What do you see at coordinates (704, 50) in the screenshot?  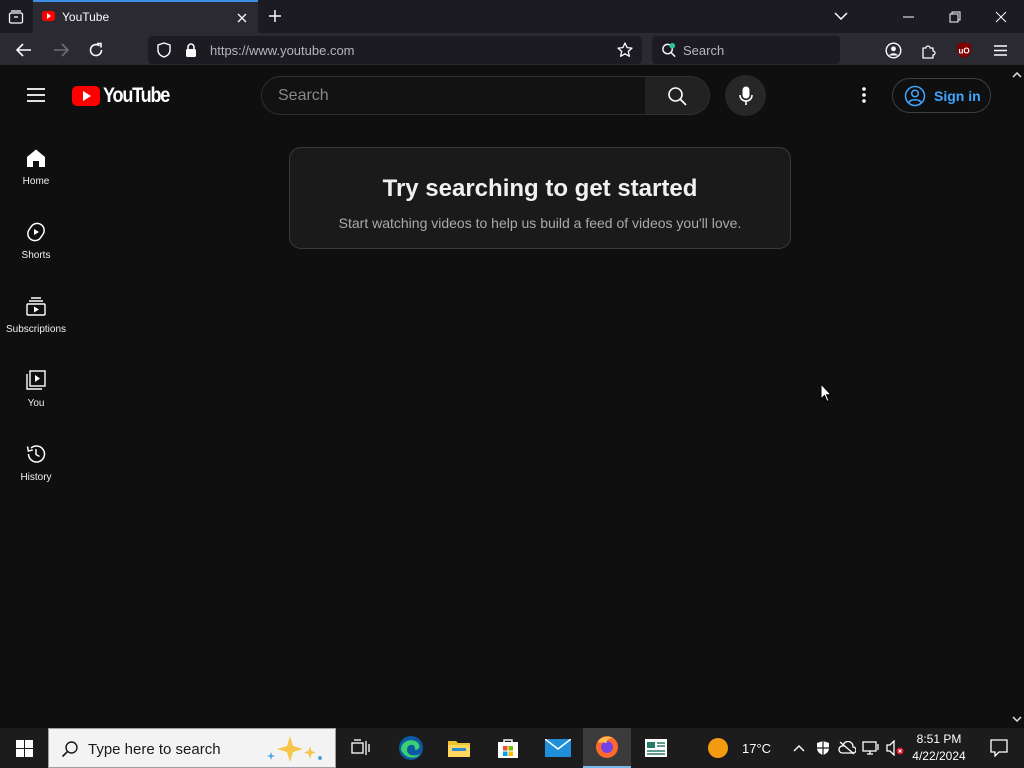 I see `web-search-placeholder: Search` at bounding box center [704, 50].